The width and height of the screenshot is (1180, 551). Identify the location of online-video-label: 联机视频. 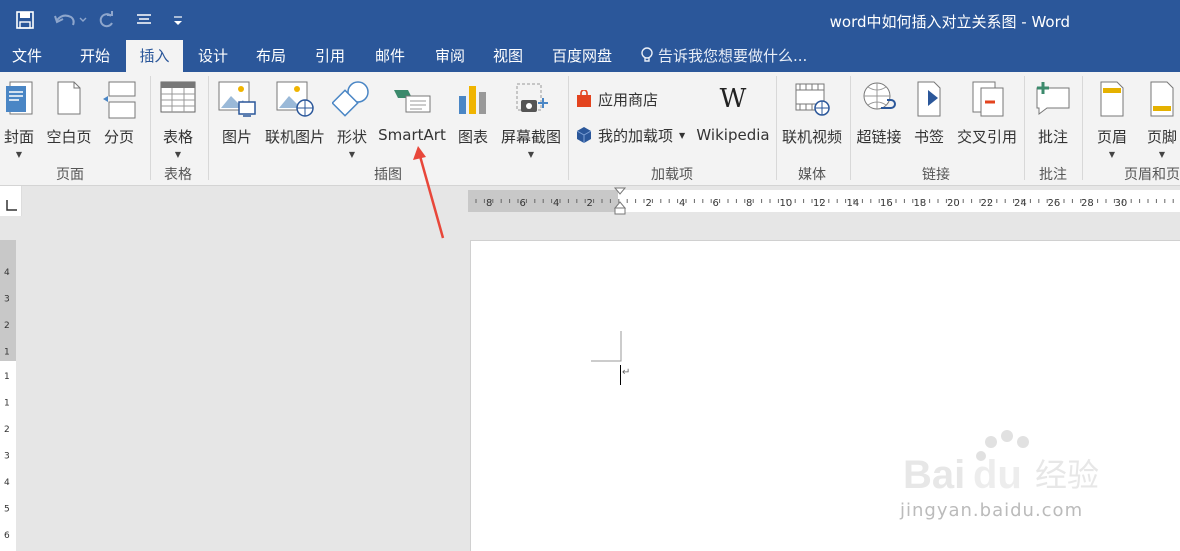
(811, 137).